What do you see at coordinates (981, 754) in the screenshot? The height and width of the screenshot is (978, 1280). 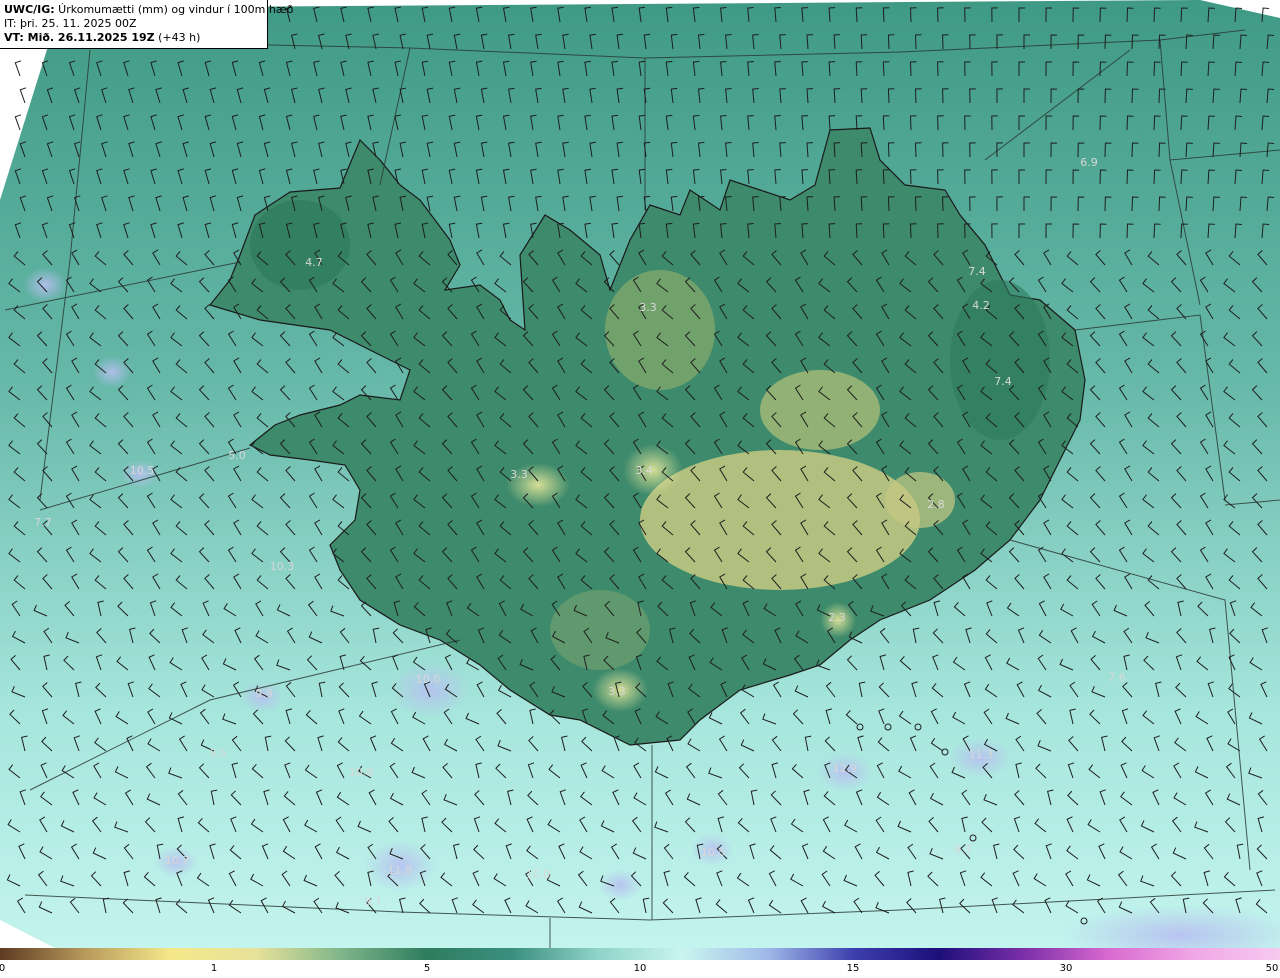 I see `precip-value-label: 11.3` at bounding box center [981, 754].